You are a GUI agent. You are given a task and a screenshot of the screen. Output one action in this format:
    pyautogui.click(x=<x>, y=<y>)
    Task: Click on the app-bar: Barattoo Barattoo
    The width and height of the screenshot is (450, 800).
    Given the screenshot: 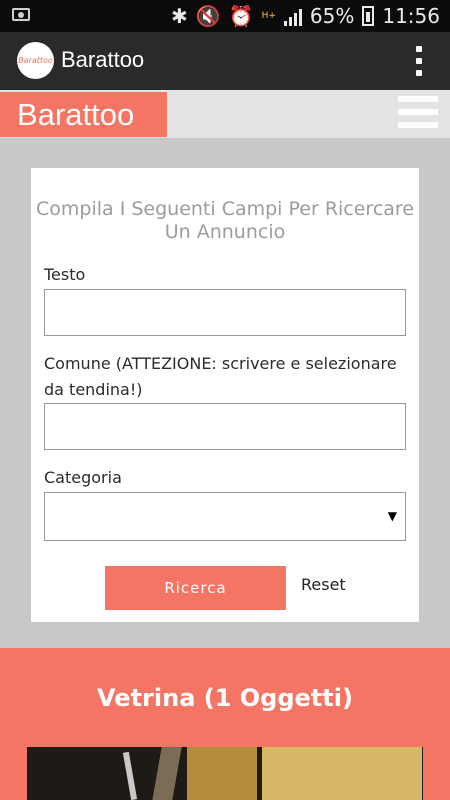 What is the action you would take?
    pyautogui.click(x=225, y=61)
    